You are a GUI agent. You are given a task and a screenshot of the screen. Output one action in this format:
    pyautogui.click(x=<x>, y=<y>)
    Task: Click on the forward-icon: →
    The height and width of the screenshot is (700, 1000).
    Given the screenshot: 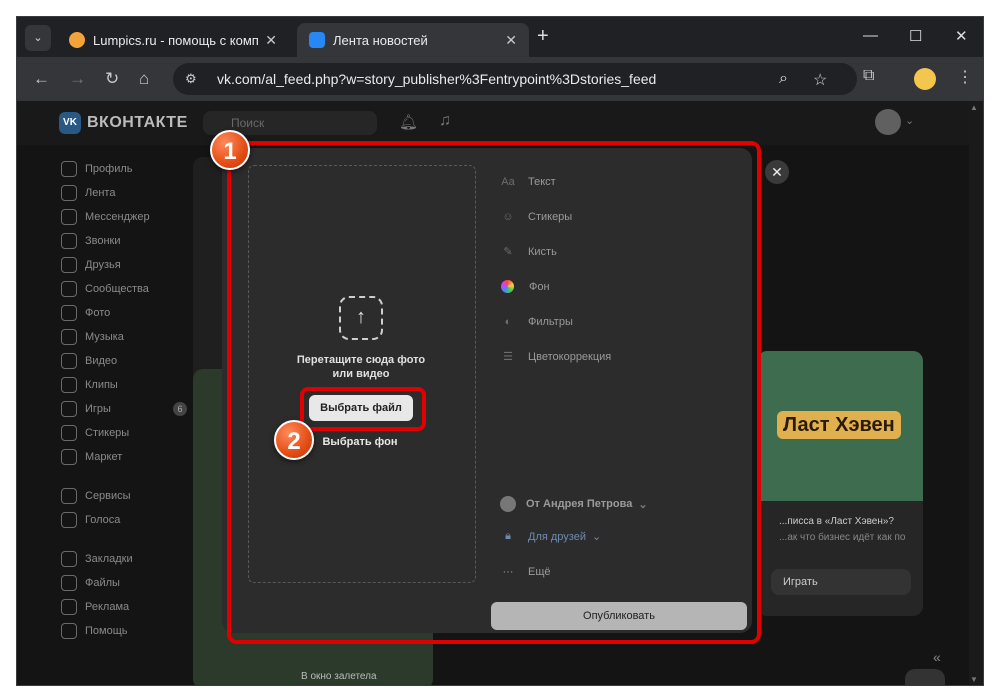 What is the action you would take?
    pyautogui.click(x=77, y=79)
    